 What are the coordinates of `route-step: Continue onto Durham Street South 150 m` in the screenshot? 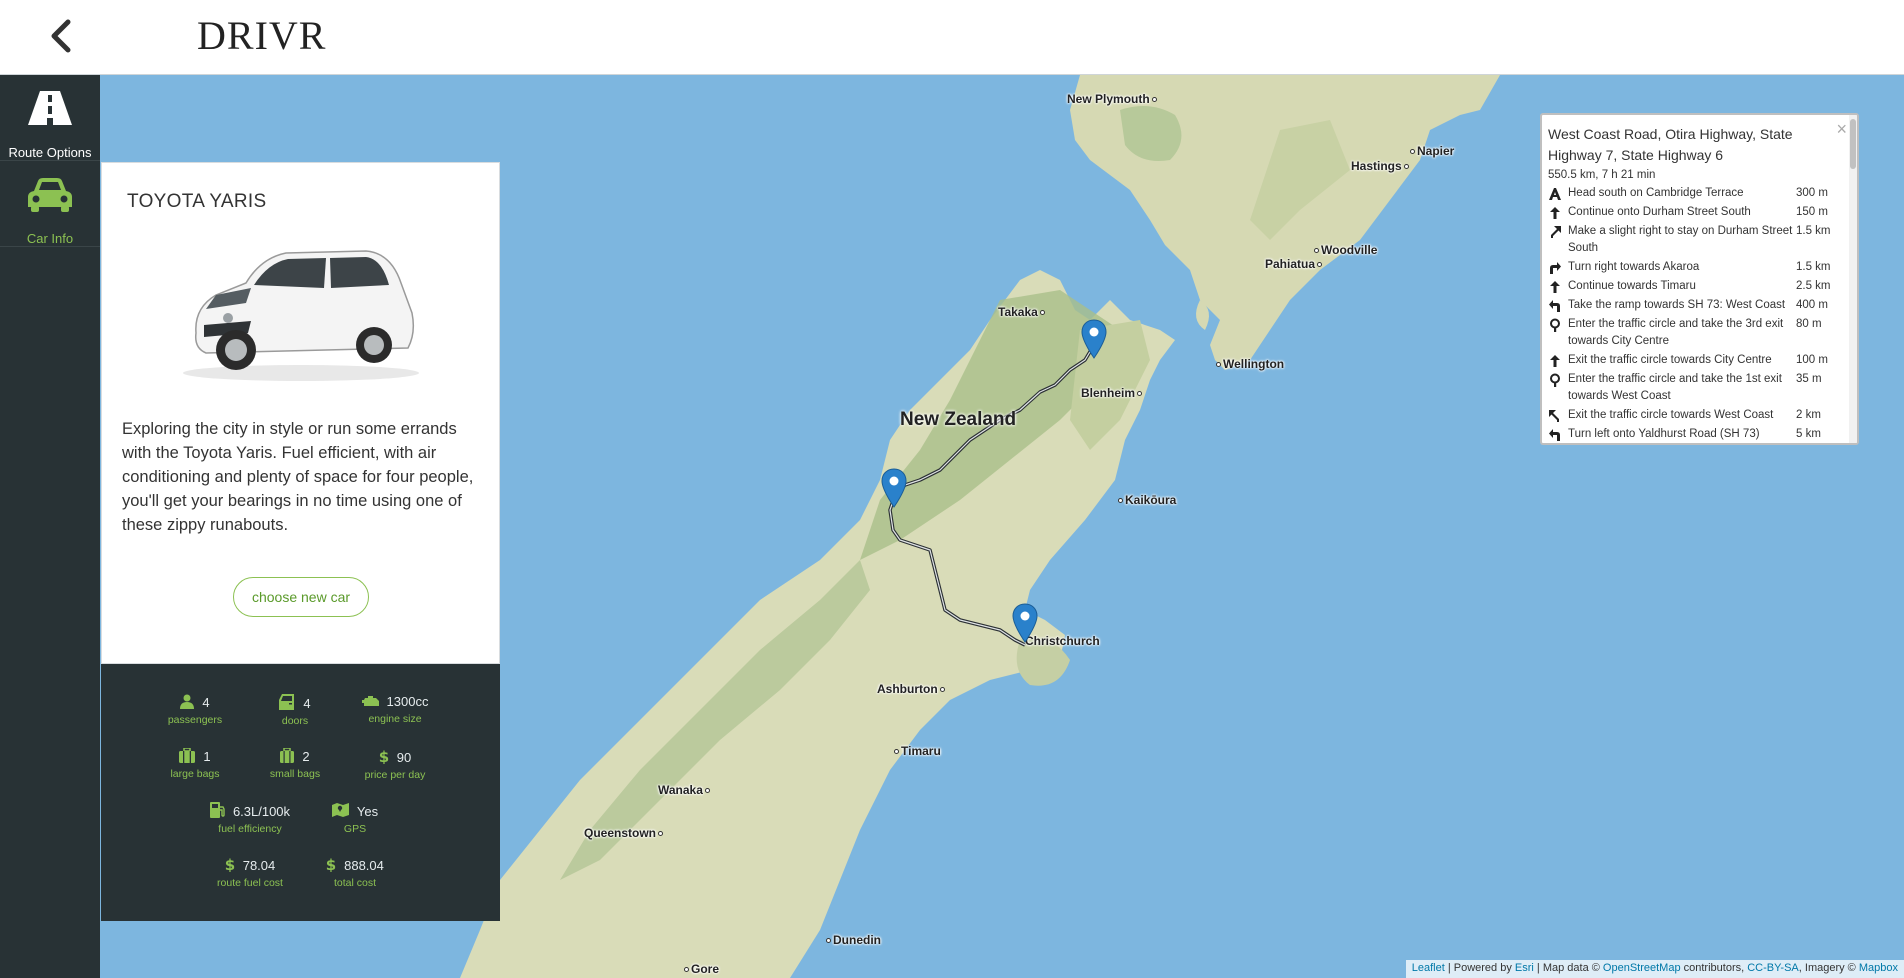 It's located at (1698, 212).